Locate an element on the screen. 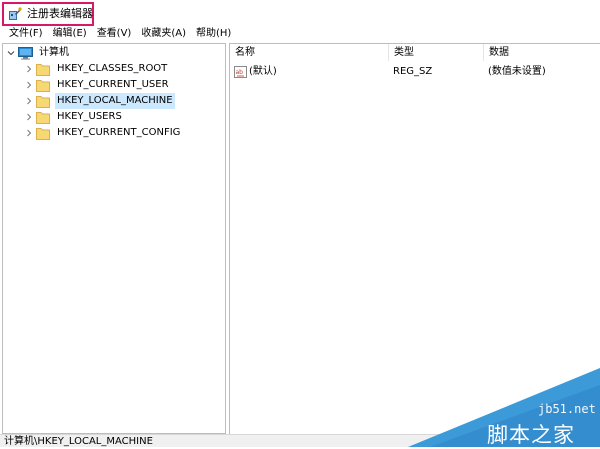 This screenshot has height=449, width=600. status-bar: 计算机\HKEY_LOCAL_MACHINE is located at coordinates (300, 440).